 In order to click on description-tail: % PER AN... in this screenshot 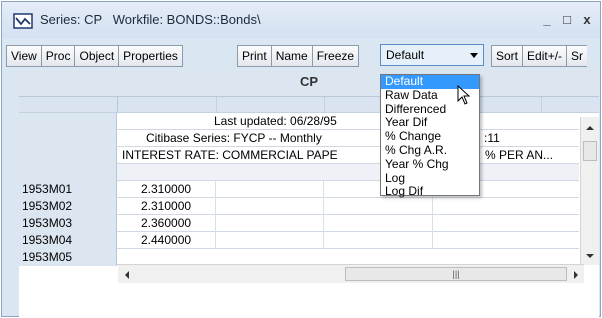, I will do `click(519, 155)`.